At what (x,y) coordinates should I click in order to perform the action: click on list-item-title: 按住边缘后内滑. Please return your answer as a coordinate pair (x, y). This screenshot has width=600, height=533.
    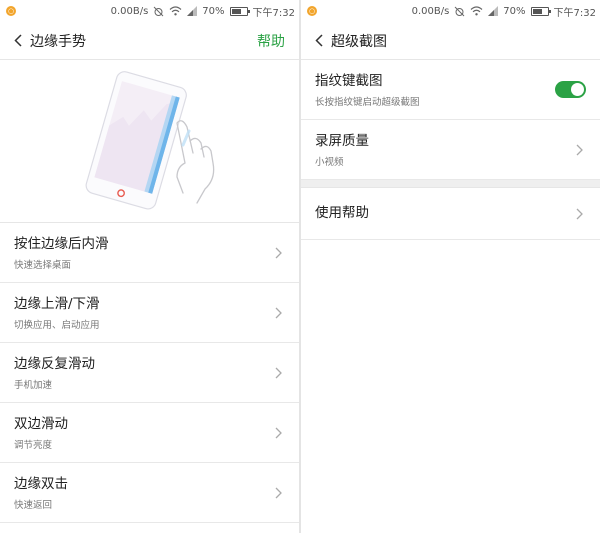
    Looking at the image, I should click on (61, 243).